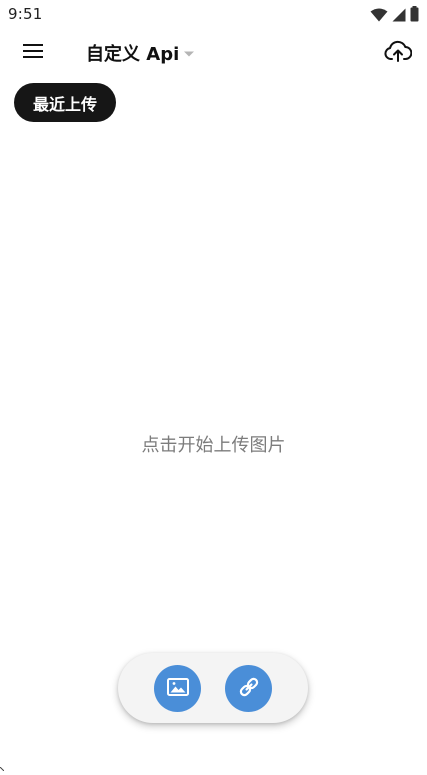  What do you see at coordinates (213, 53) in the screenshot?
I see `app-bar: 自定义 Api` at bounding box center [213, 53].